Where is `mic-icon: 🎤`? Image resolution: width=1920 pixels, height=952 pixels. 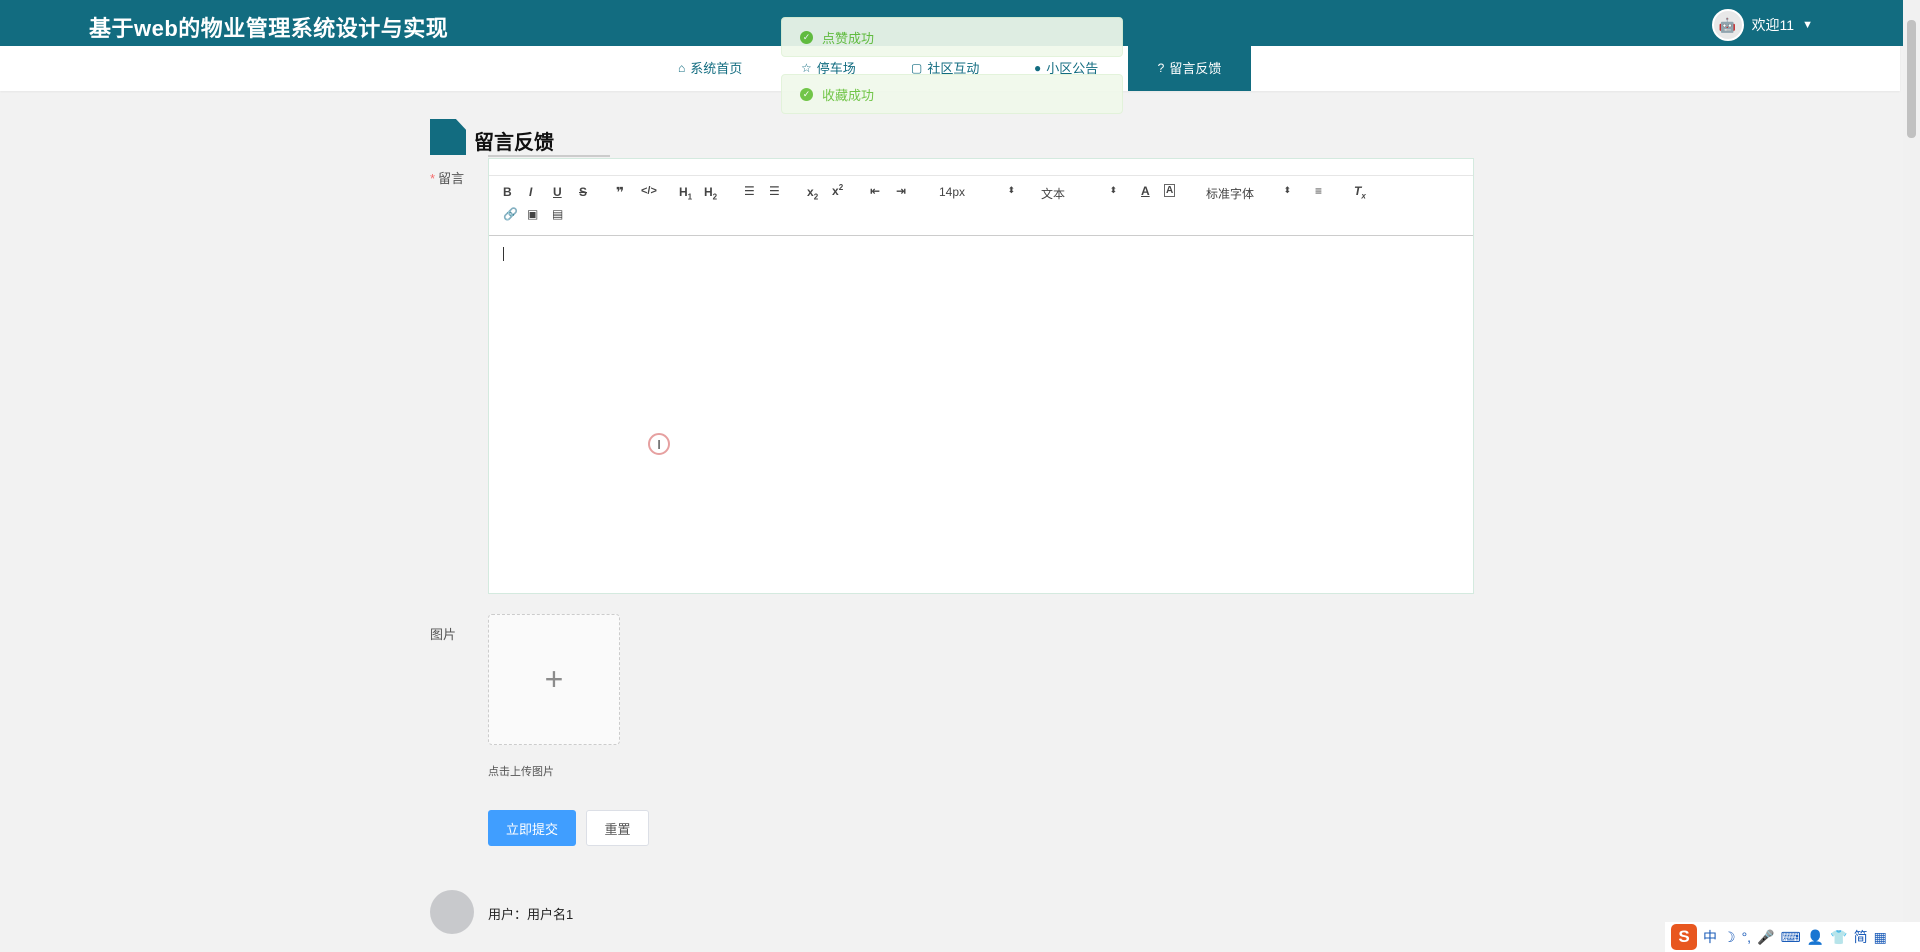
mic-icon: 🎤 is located at coordinates (1765, 937).